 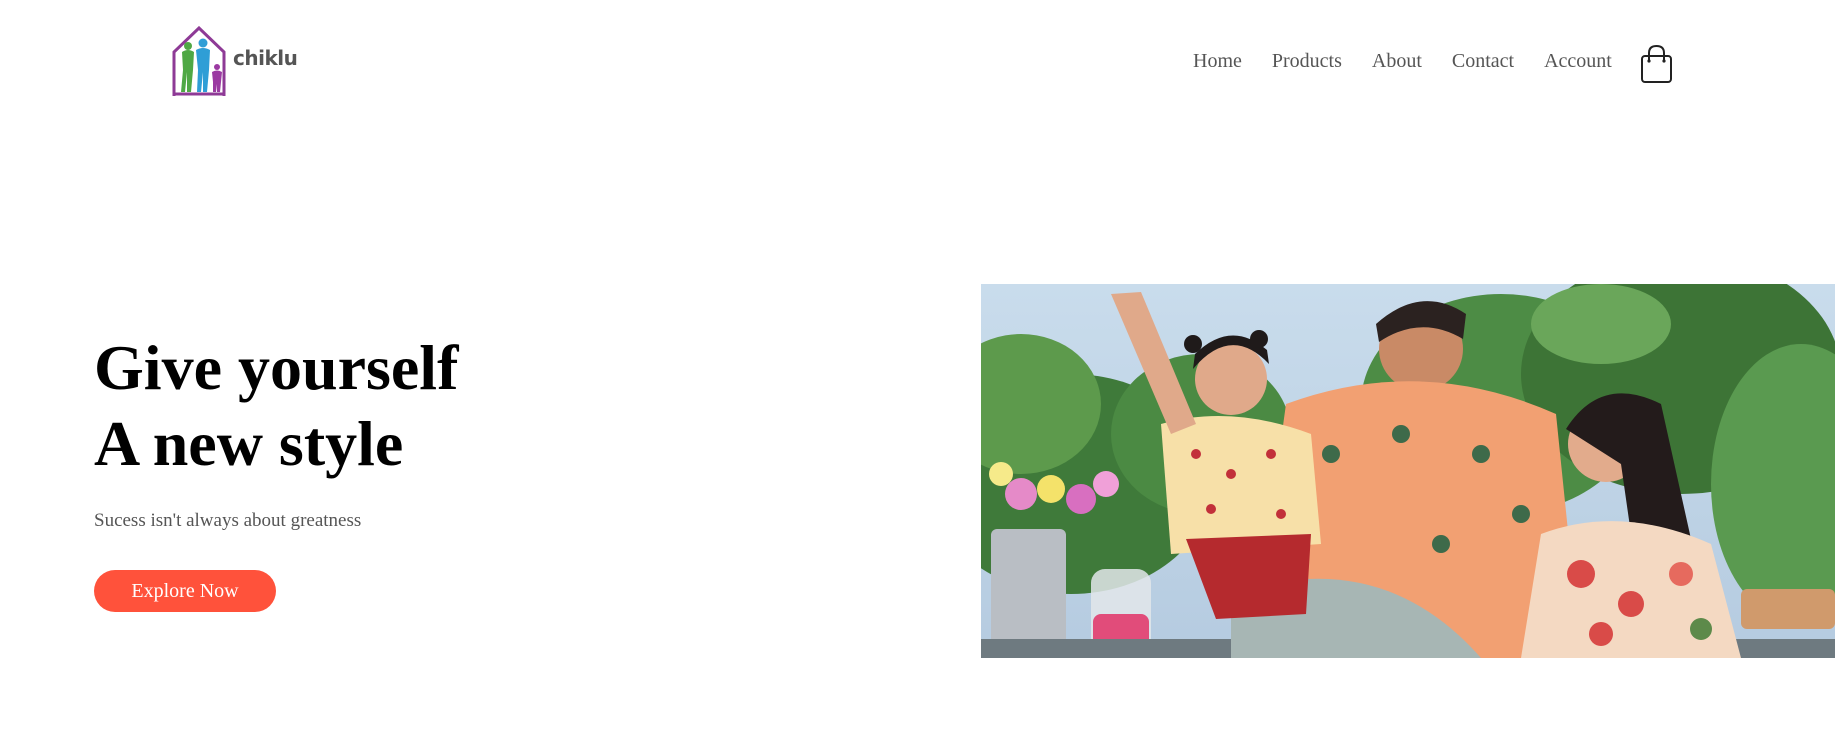 I want to click on shopping-bag-icon, so click(x=1656, y=64).